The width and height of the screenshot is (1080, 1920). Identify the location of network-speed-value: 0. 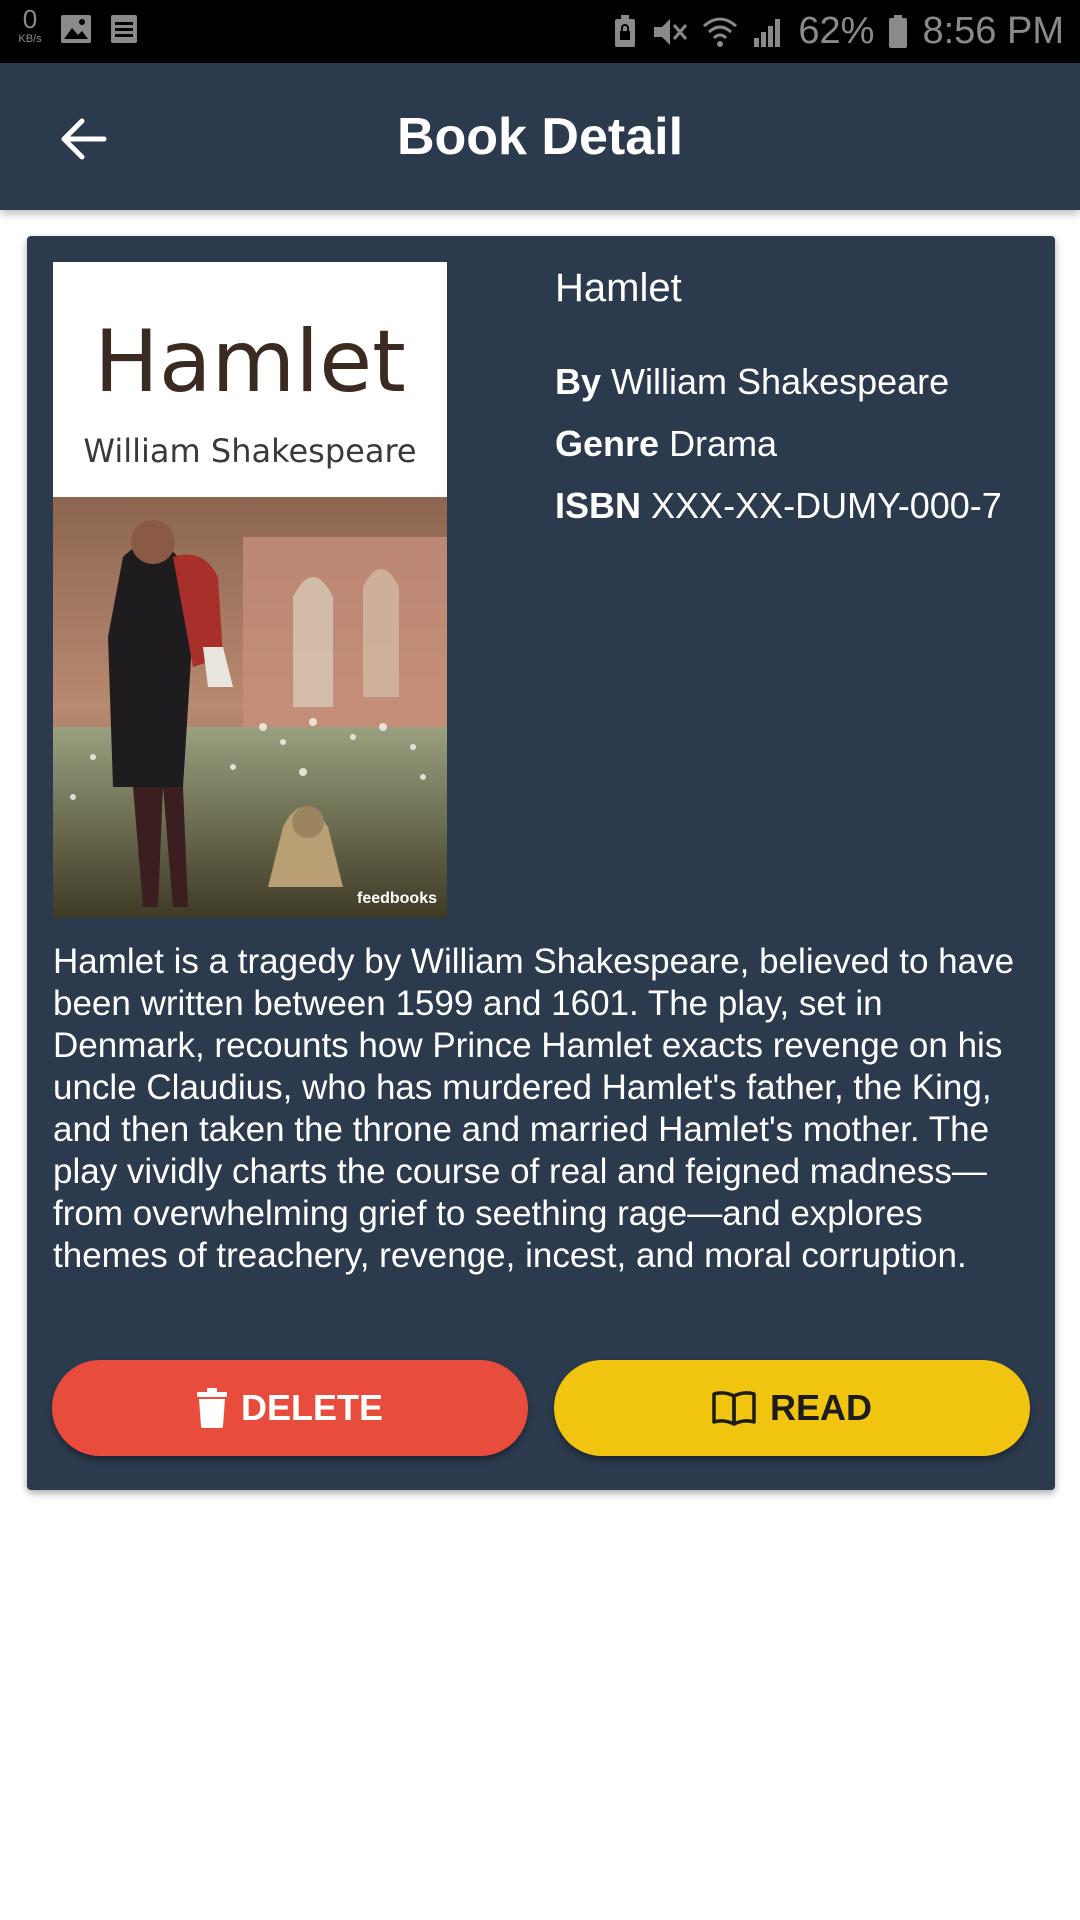
(30, 19).